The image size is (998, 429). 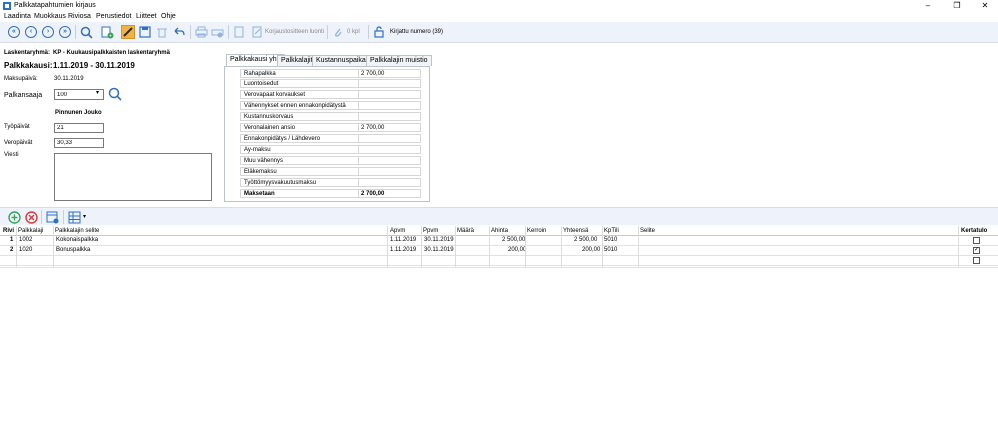 I want to click on save-button, so click(x=145, y=32).